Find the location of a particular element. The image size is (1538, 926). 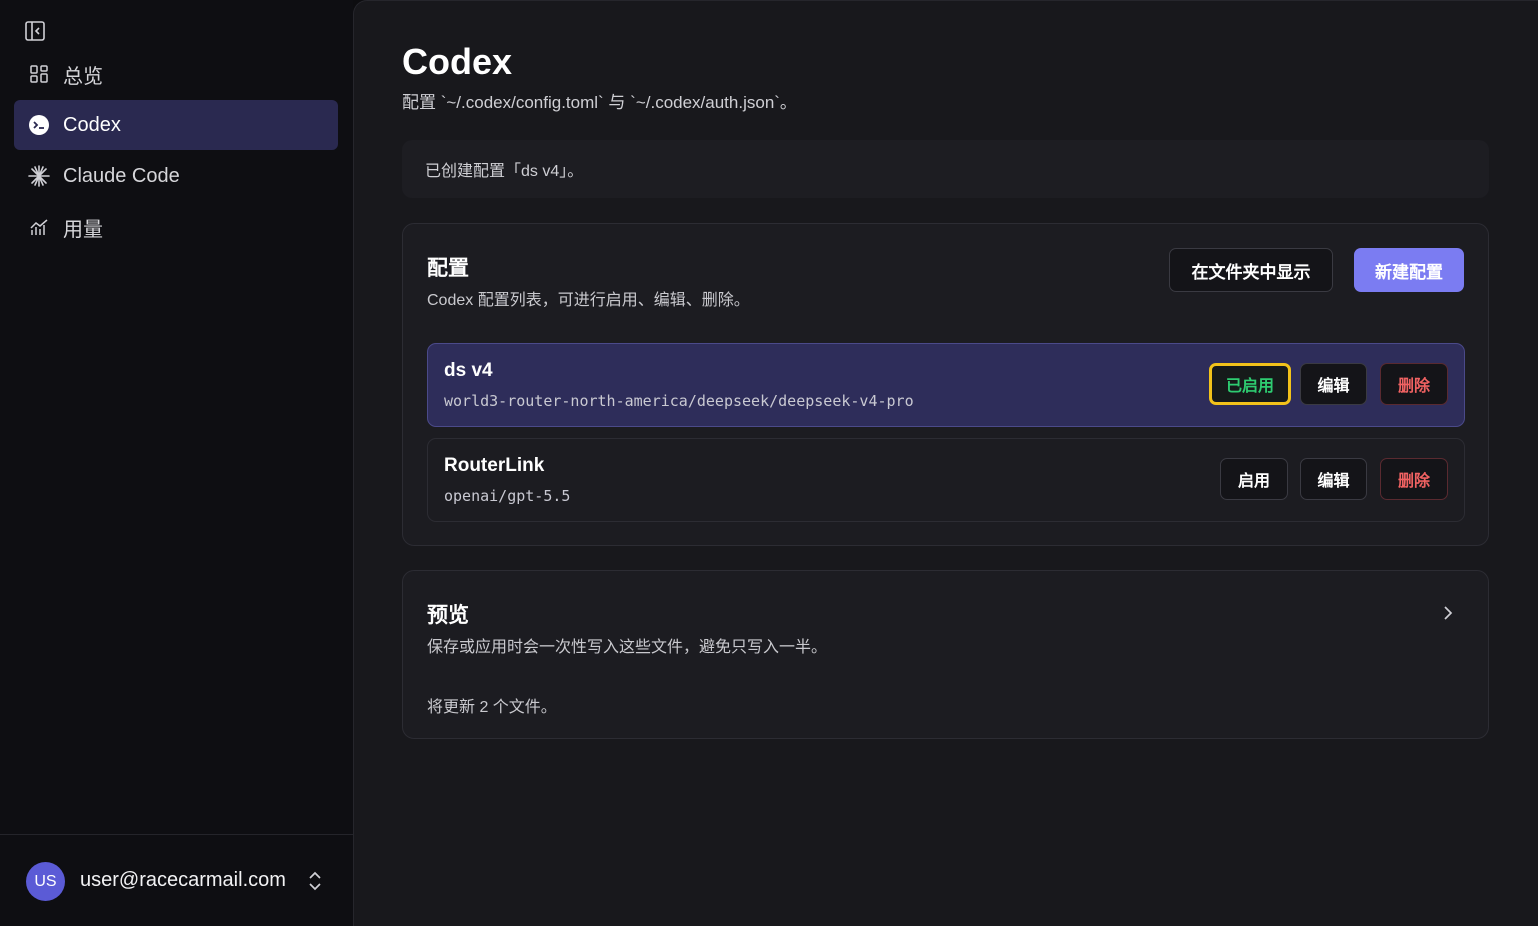

sidebar-item-claude-code: Claude Code is located at coordinates (176, 176).